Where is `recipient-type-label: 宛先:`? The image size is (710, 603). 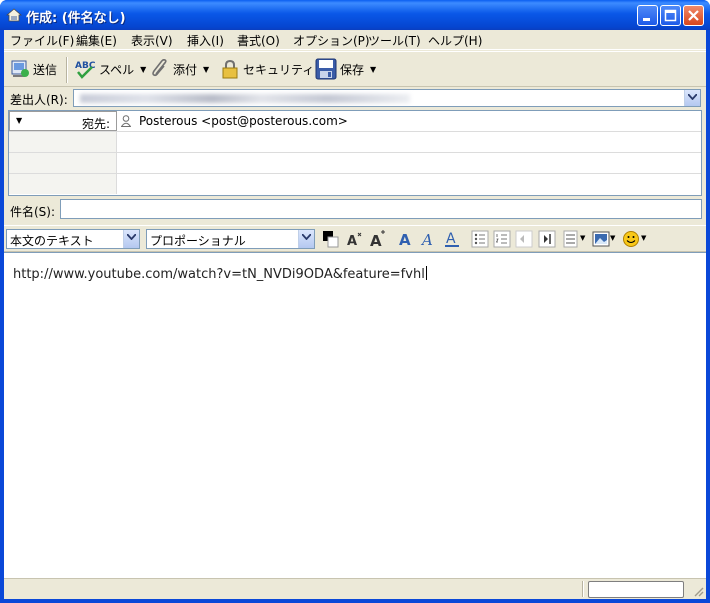 recipient-type-label: 宛先: is located at coordinates (95, 124).